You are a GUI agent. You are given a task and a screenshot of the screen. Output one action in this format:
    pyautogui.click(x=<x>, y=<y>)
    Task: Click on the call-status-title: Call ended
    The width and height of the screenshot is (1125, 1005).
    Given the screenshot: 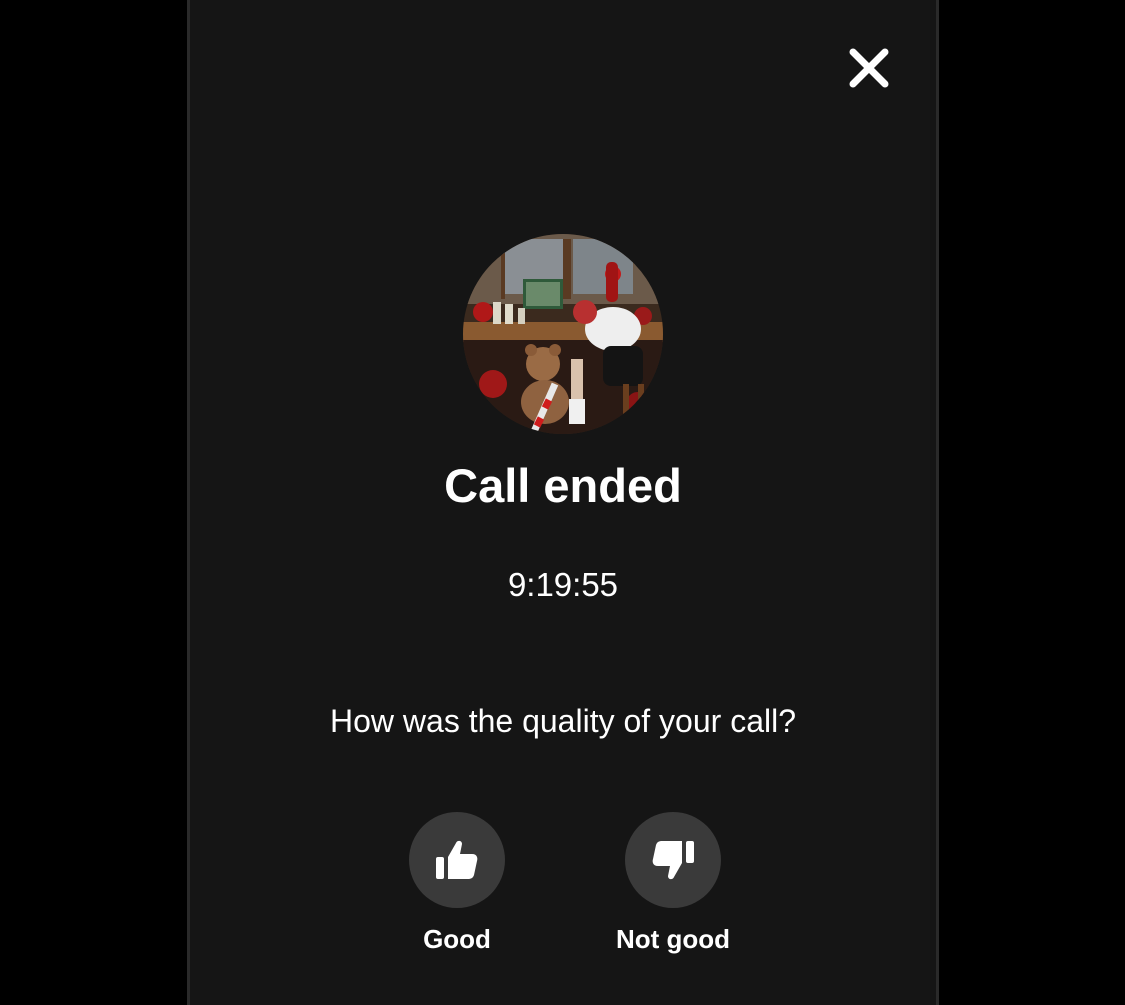 What is the action you would take?
    pyautogui.click(x=563, y=485)
    